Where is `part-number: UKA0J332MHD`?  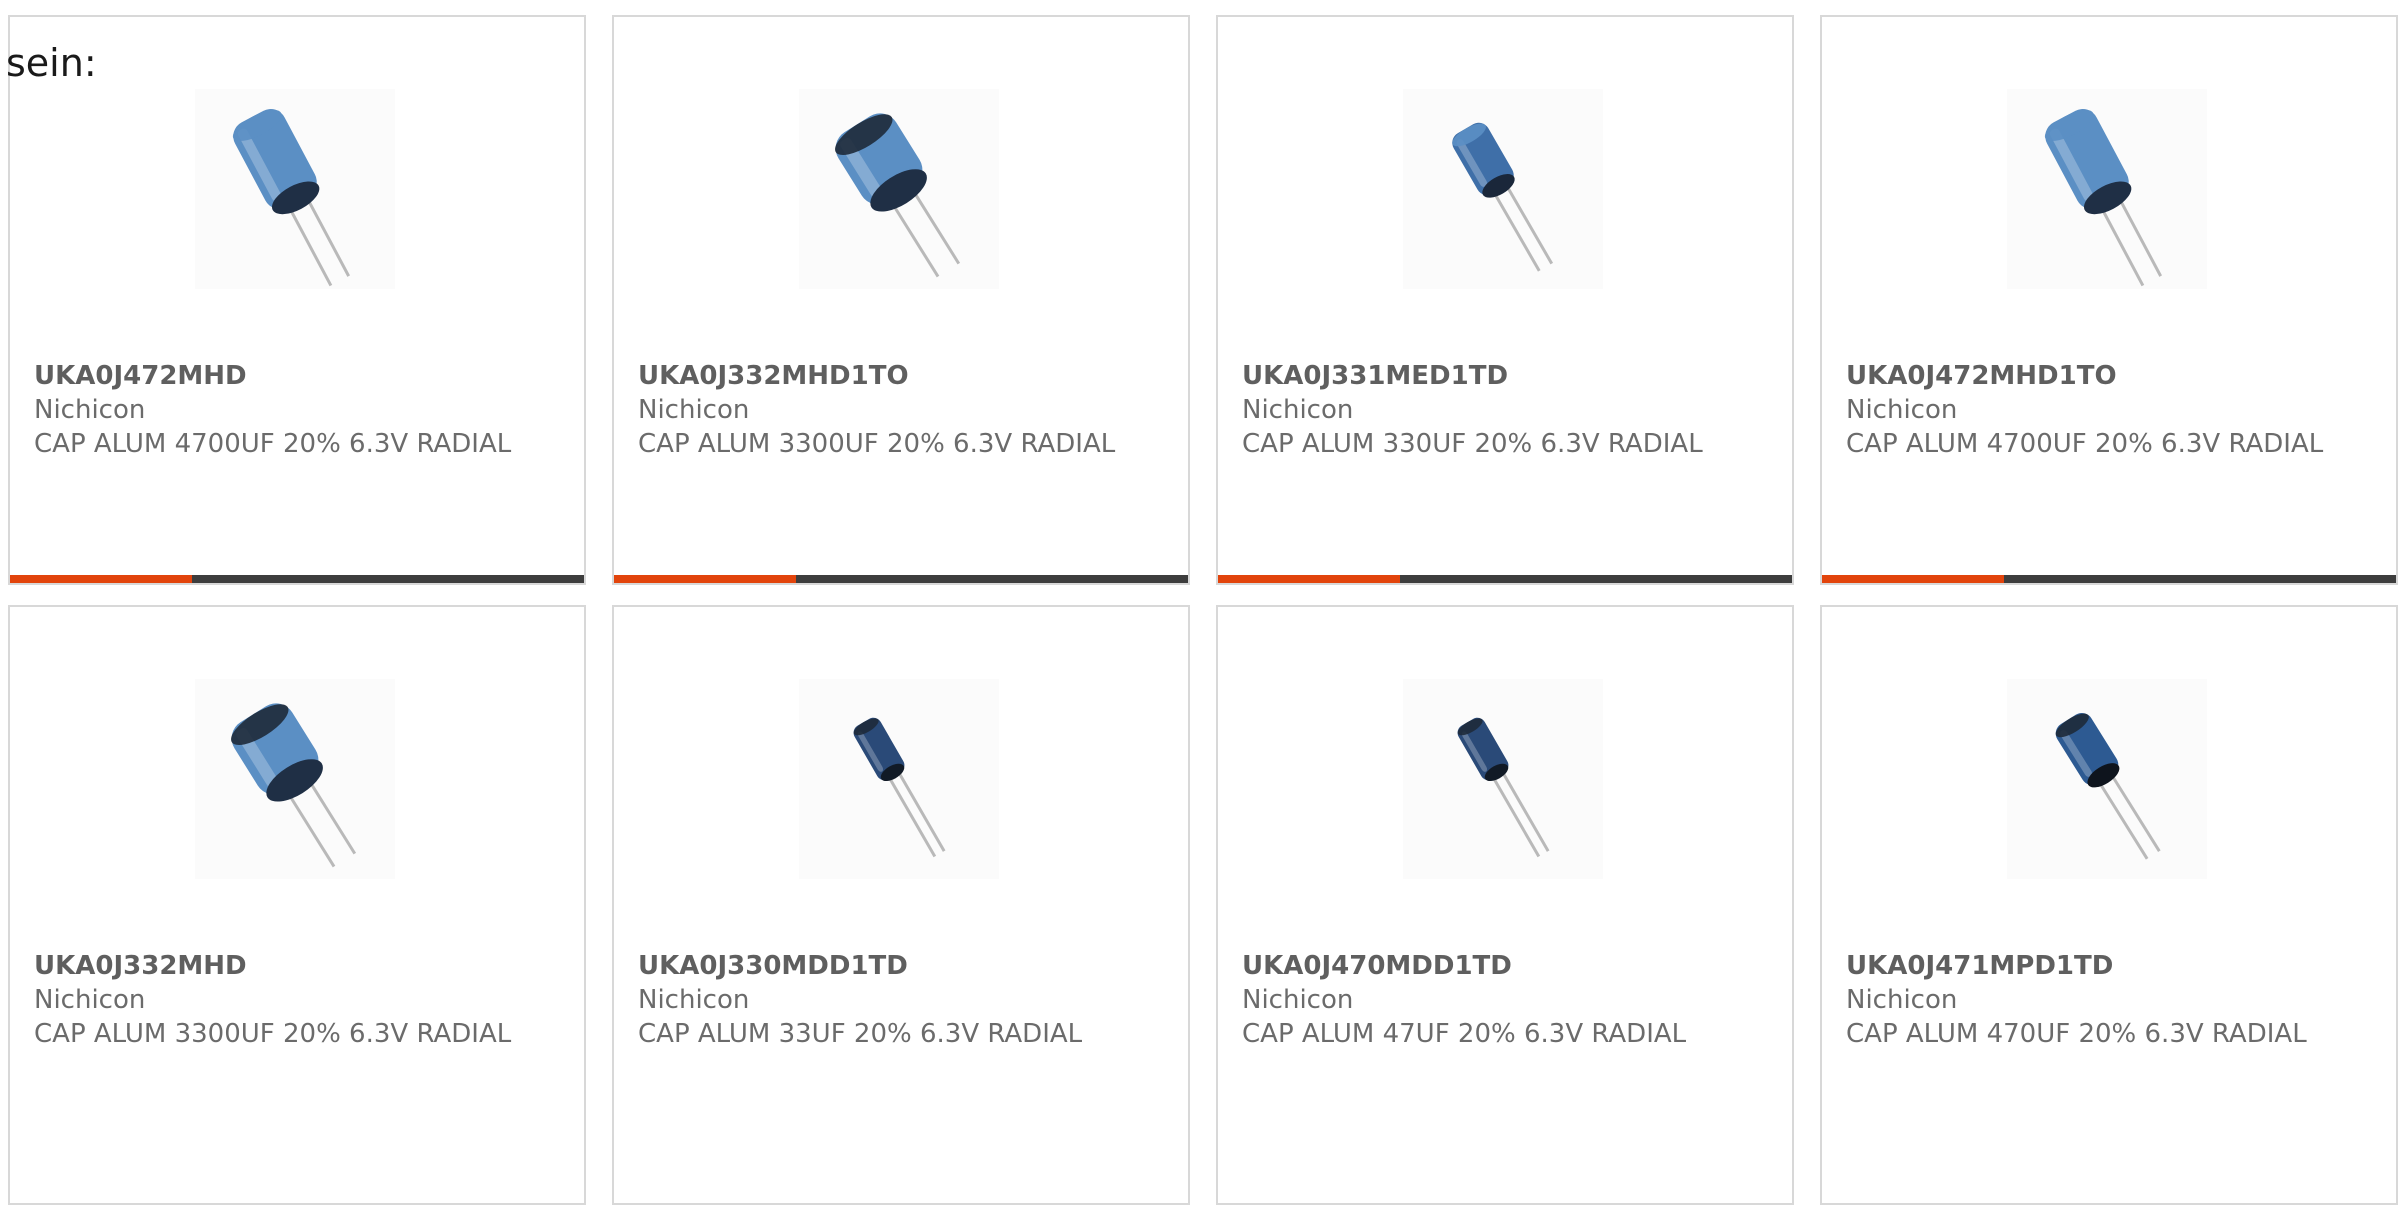
part-number: UKA0J332MHD is located at coordinates (299, 966).